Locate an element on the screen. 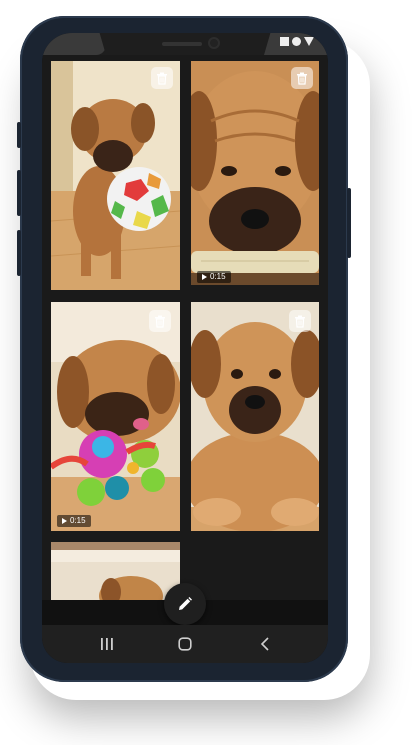 Image resolution: width=412 pixels, height=745 pixels. status-icons is located at coordinates (297, 41).